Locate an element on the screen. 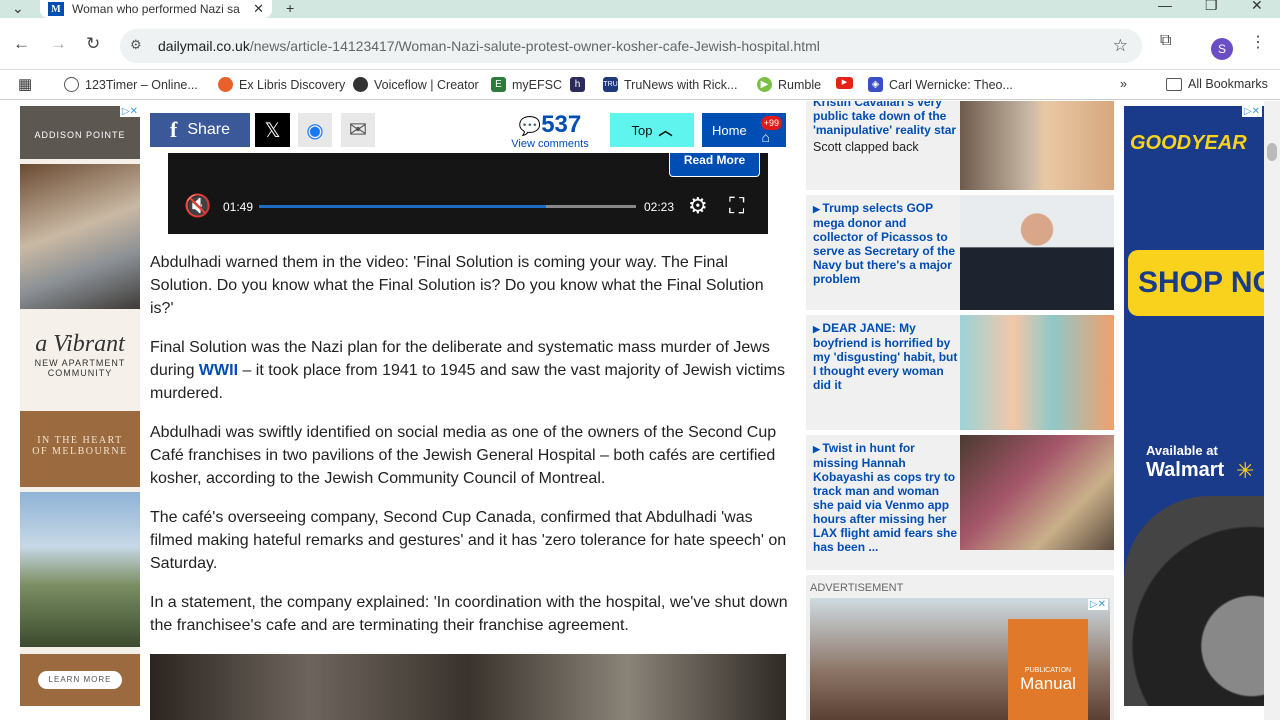 This screenshot has height=720, width=1280. bookmark-exlibris: Ex Libris Discovery is located at coordinates (281, 84).